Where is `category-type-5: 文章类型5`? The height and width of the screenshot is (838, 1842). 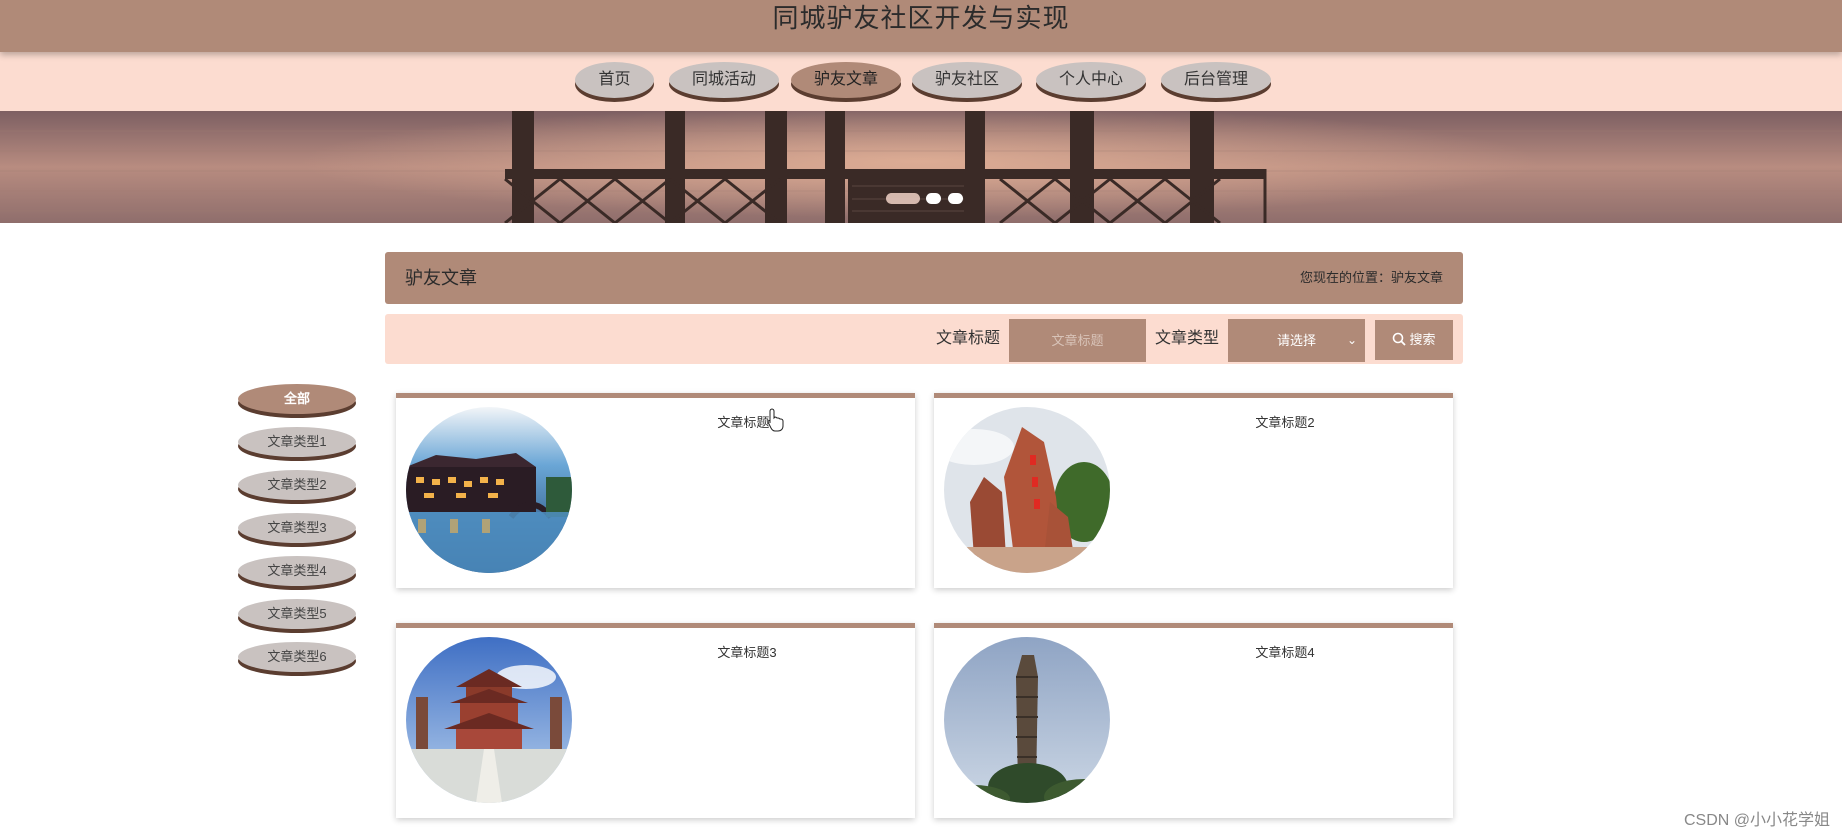
category-type-5: 文章类型5 is located at coordinates (297, 614).